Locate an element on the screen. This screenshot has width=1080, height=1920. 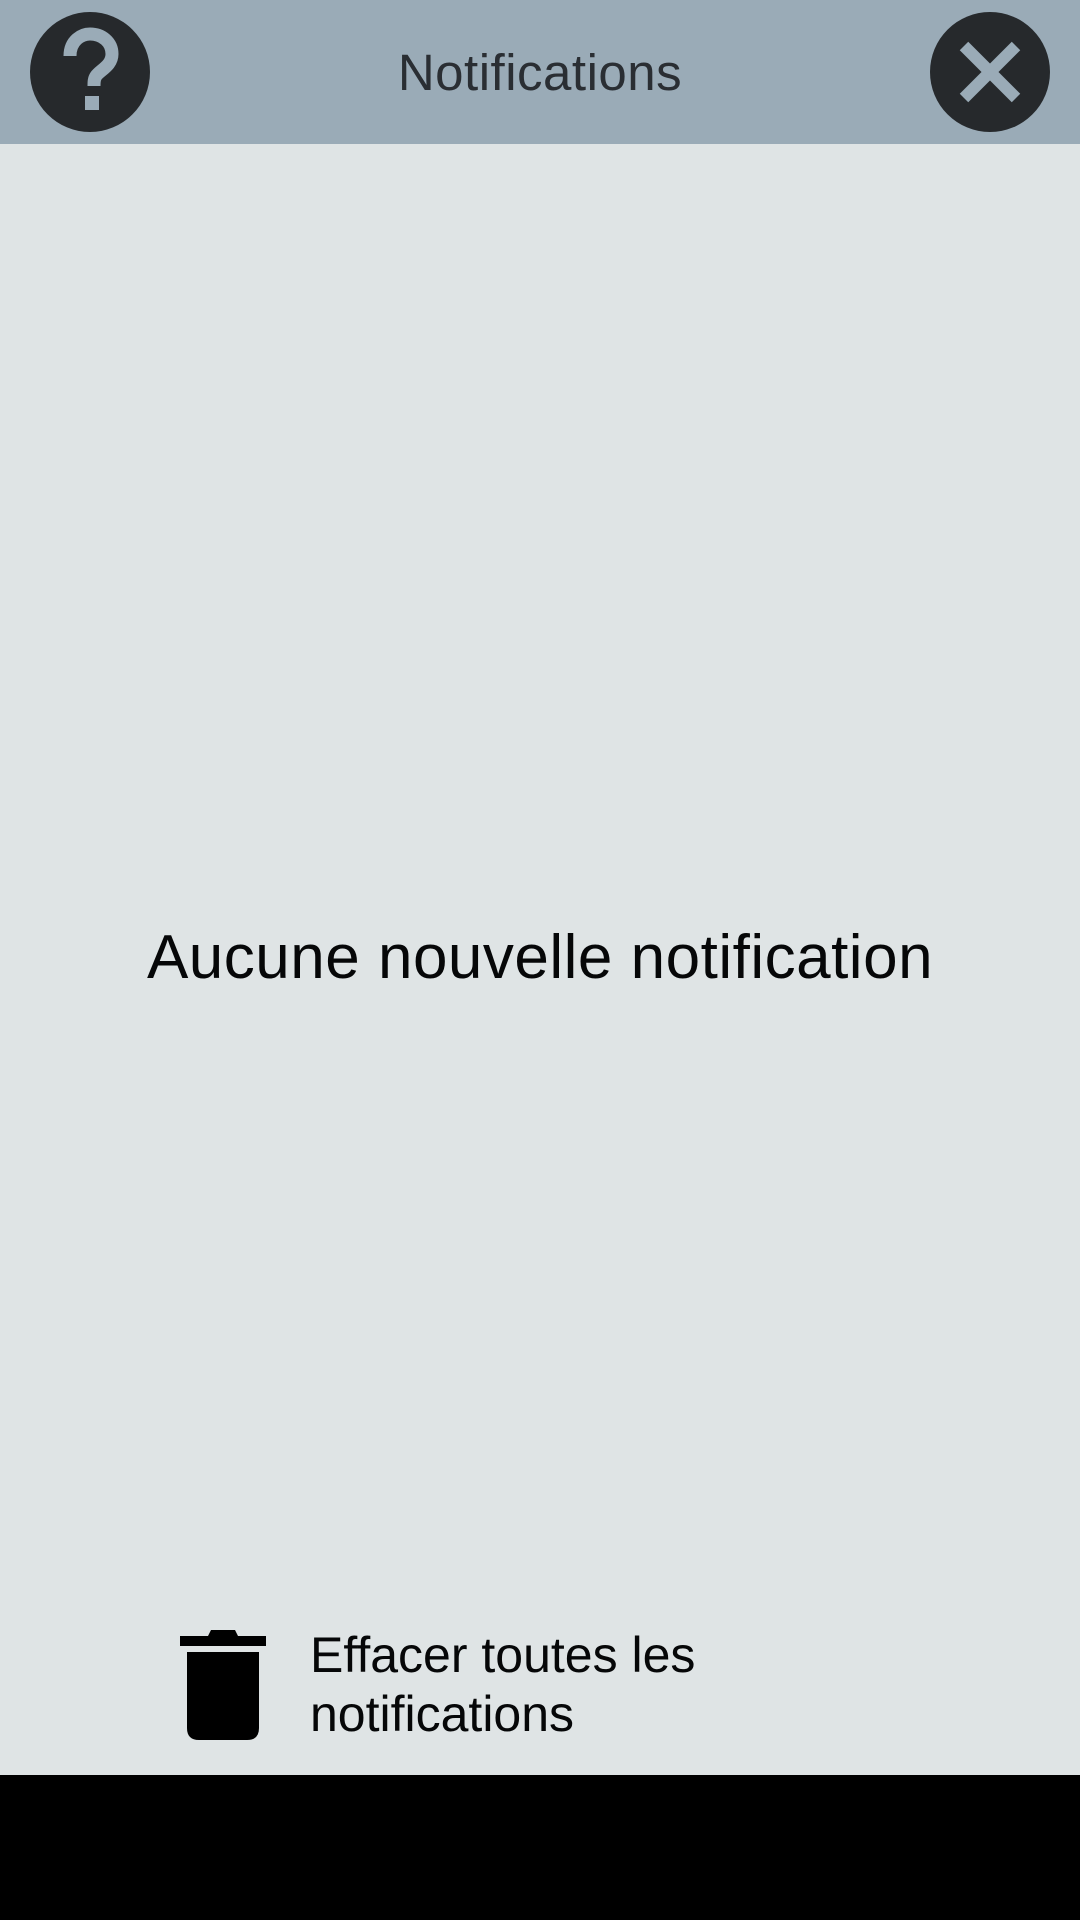
clear-all-notifications-button: Effacer toutes les notifications is located at coordinates (460, 1683).